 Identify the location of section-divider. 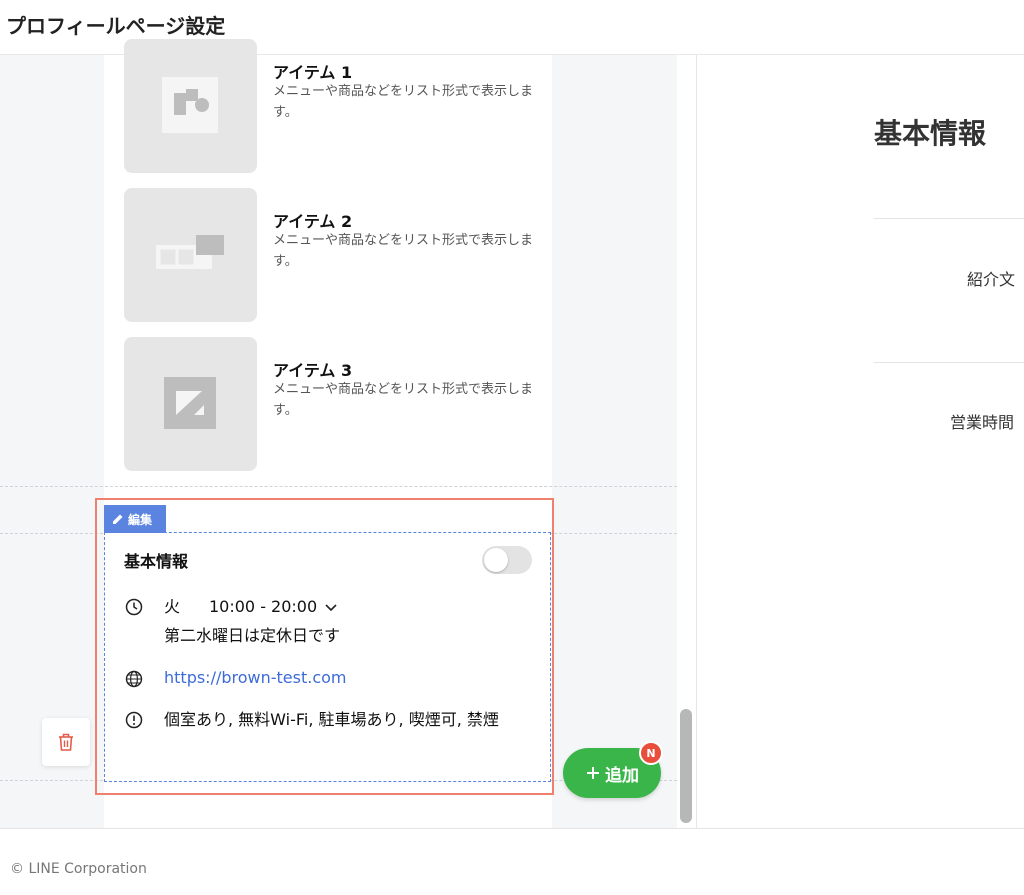
(338, 486).